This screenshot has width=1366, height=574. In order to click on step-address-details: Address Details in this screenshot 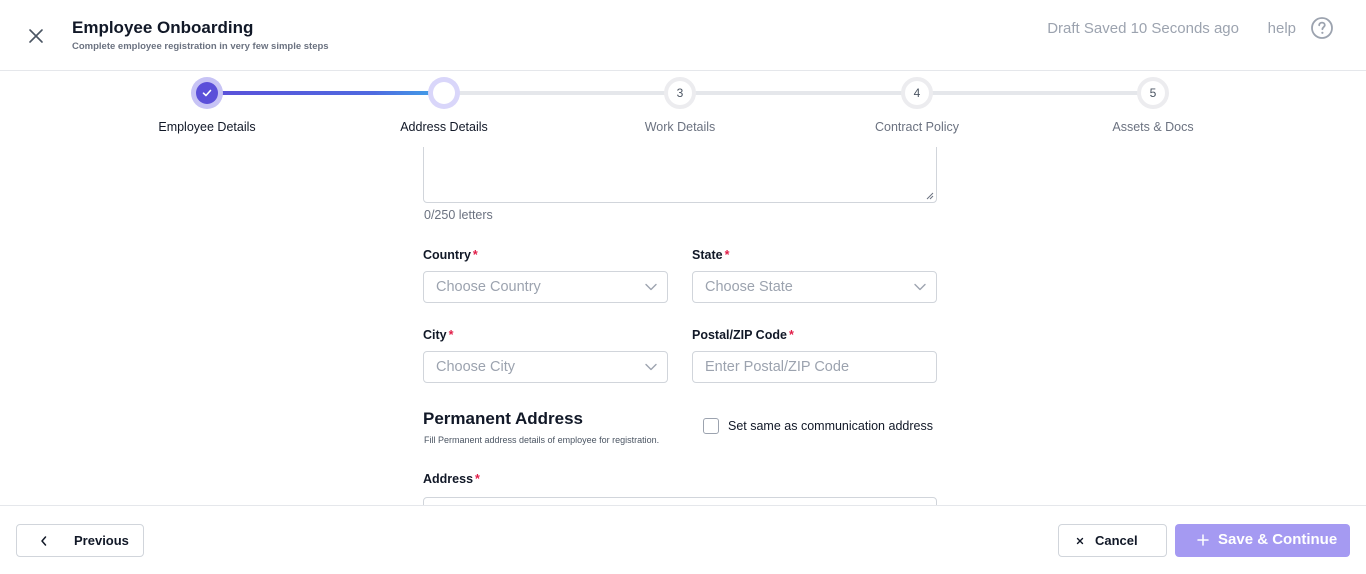, I will do `click(444, 102)`.